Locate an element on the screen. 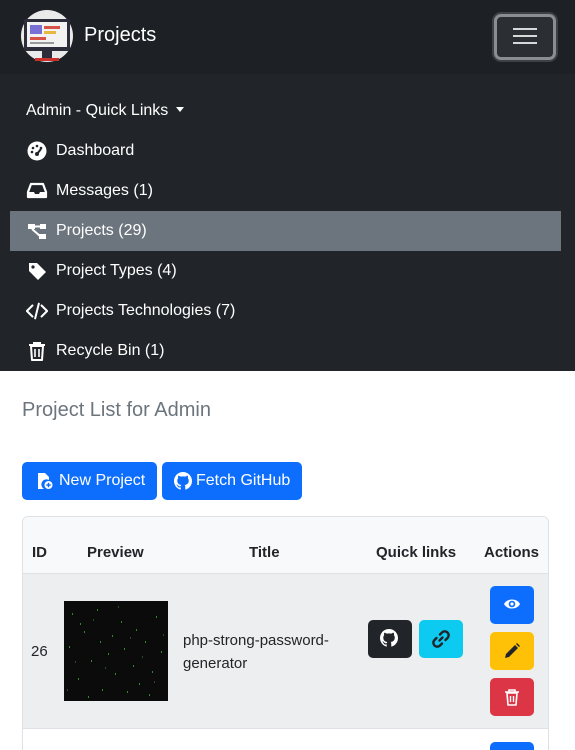  pencil-icon is located at coordinates (512, 650).